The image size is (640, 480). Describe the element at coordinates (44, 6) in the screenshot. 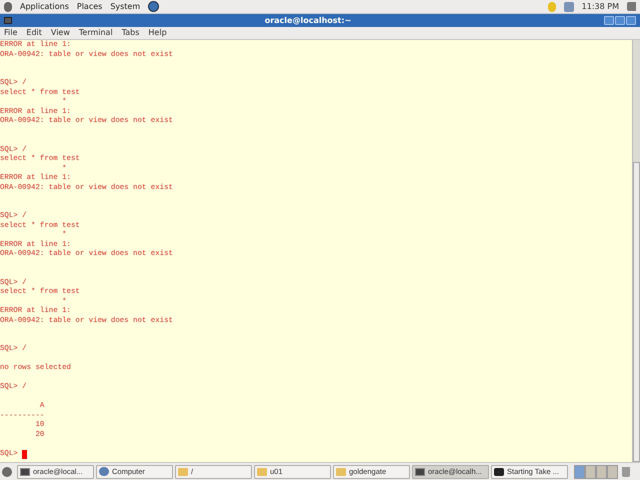

I see `panel-menu: Applications` at that location.